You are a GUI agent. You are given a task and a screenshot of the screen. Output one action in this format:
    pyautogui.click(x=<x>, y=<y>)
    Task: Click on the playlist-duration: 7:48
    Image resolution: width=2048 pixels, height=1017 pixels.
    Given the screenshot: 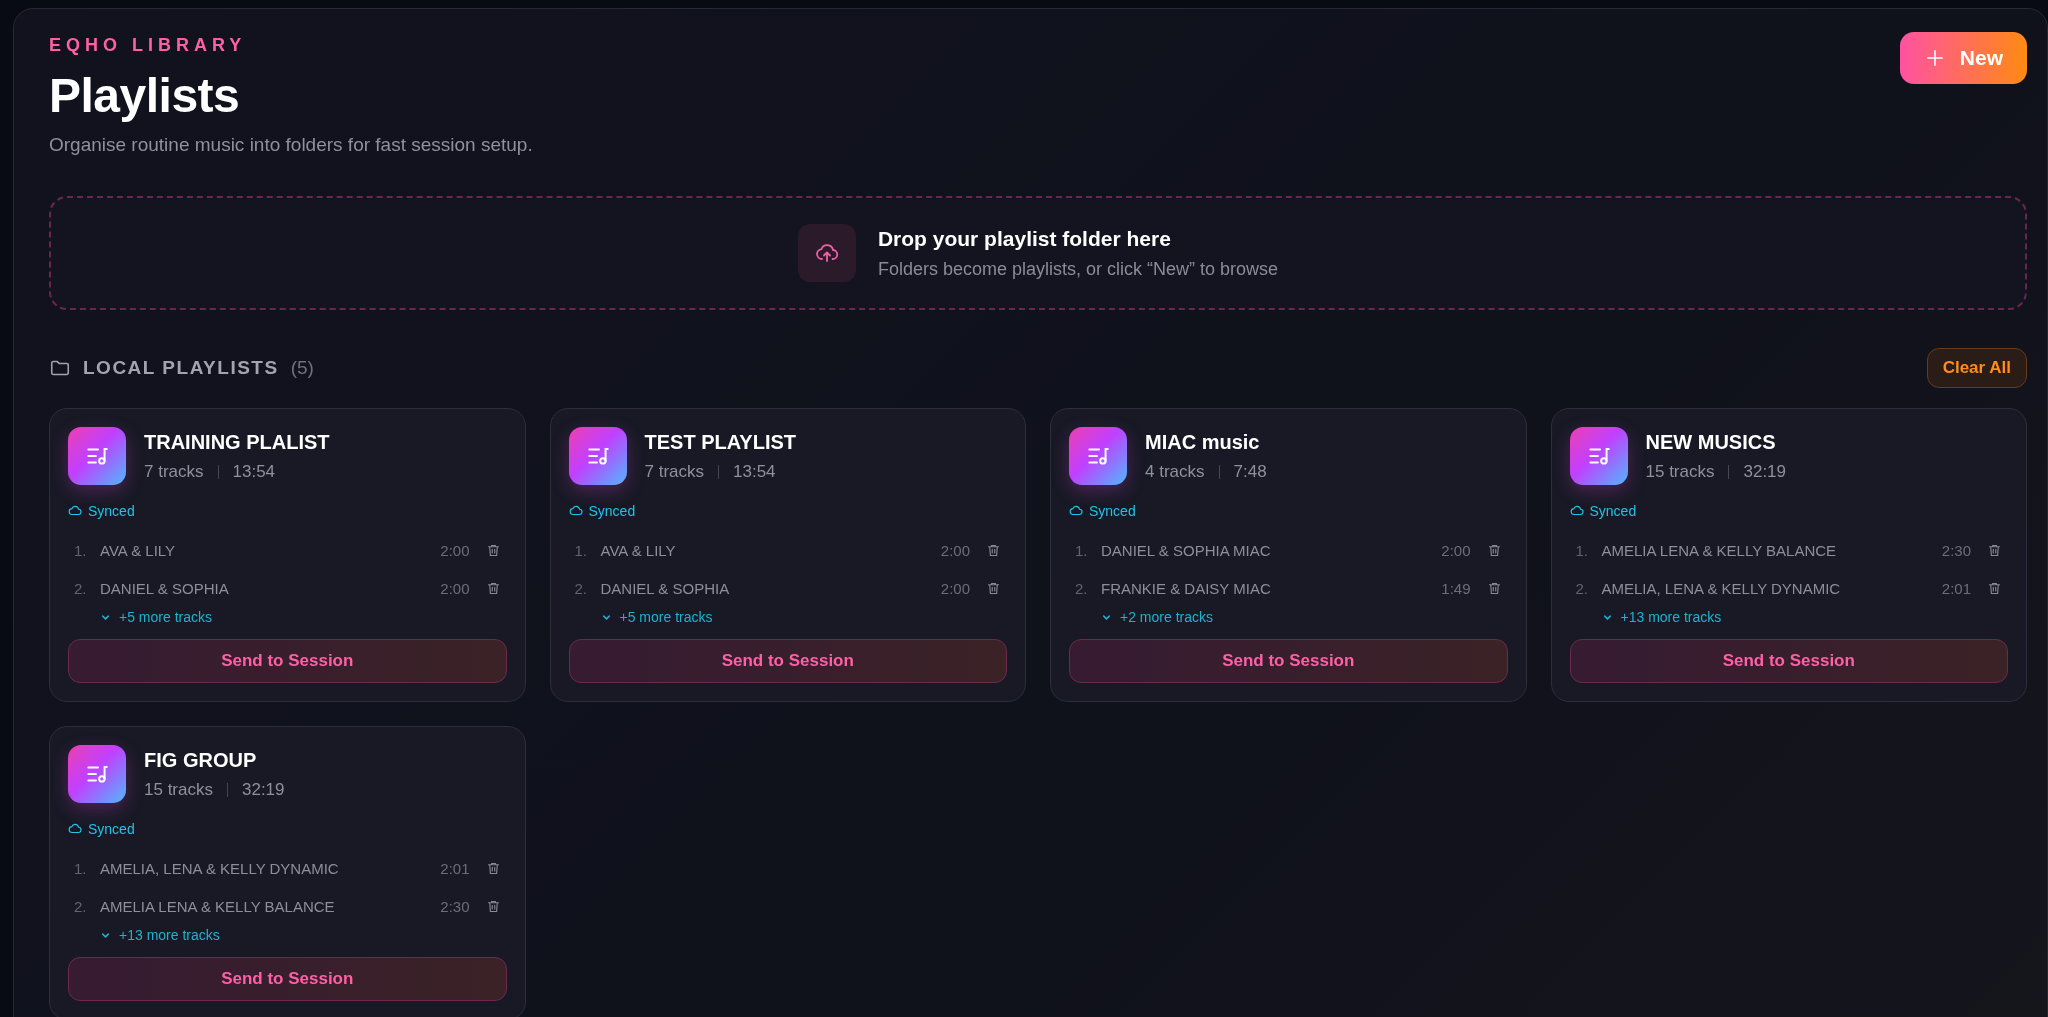 What is the action you would take?
    pyautogui.click(x=1250, y=472)
    